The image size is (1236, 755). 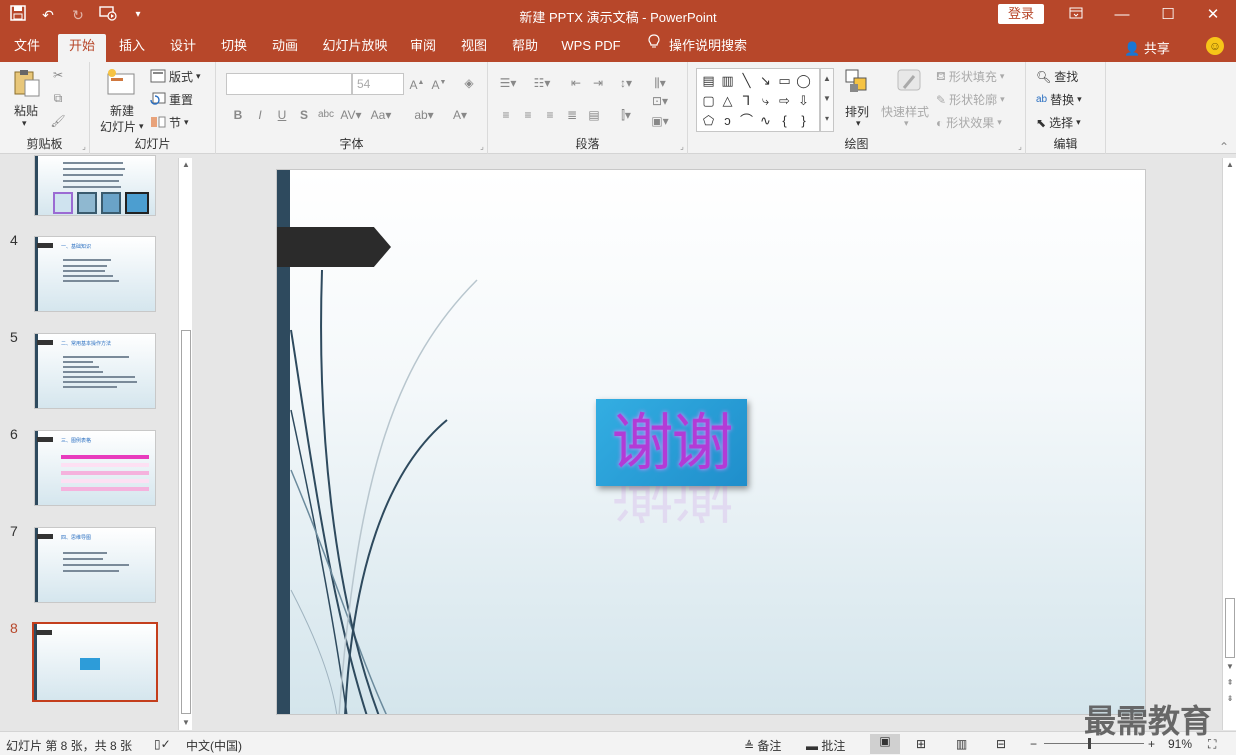 I want to click on tab-slideshow: 幻灯片放映, so click(x=355, y=48).